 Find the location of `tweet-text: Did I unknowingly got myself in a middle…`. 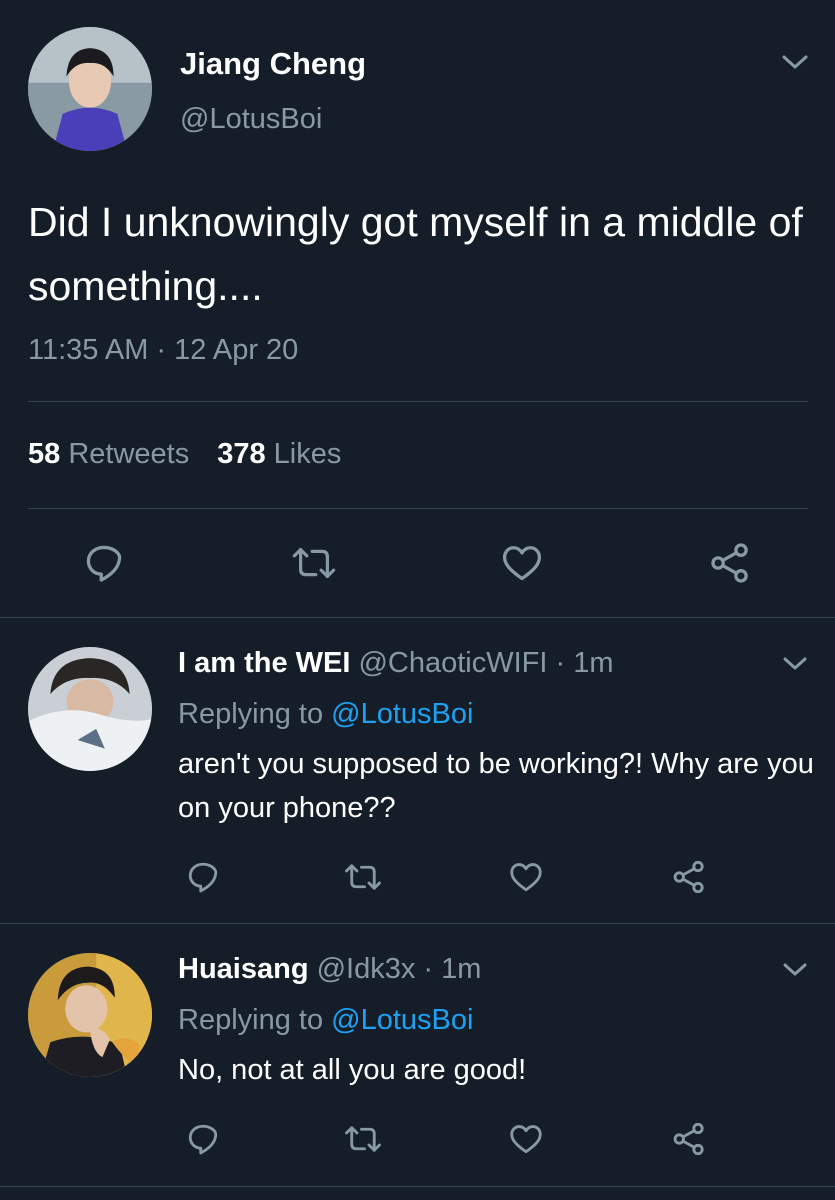

tweet-text: Did I unknowingly got myself in a middle… is located at coordinates (415, 254).